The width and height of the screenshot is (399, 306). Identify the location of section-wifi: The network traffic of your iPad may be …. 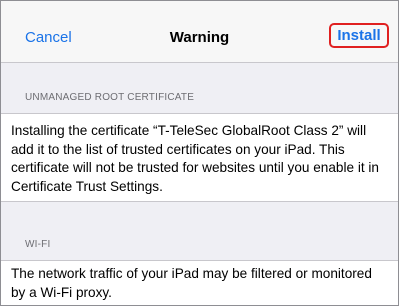
(199, 282).